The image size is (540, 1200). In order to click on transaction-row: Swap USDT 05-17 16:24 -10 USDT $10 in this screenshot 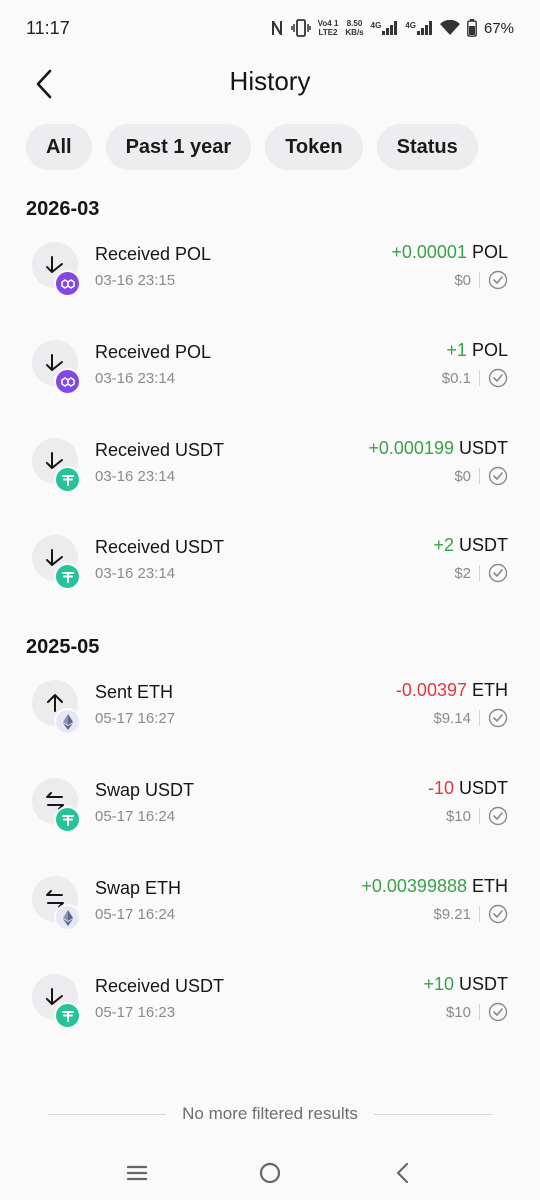, I will do `click(270, 814)`.